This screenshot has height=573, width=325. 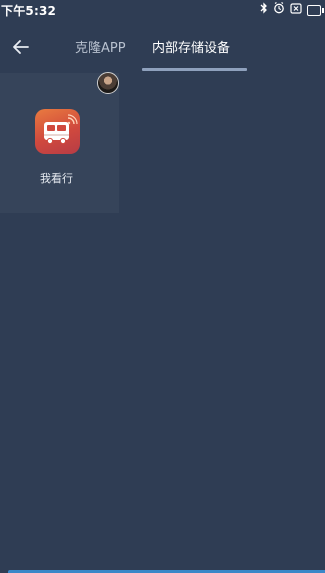 I want to click on arrow-left-icon, so click(x=21, y=47).